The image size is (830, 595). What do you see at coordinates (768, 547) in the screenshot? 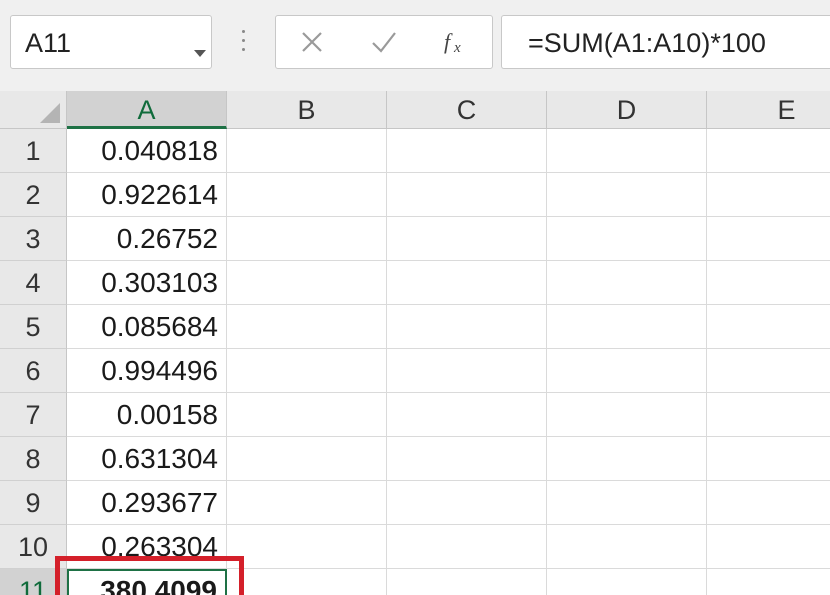
I see `cell-e10` at bounding box center [768, 547].